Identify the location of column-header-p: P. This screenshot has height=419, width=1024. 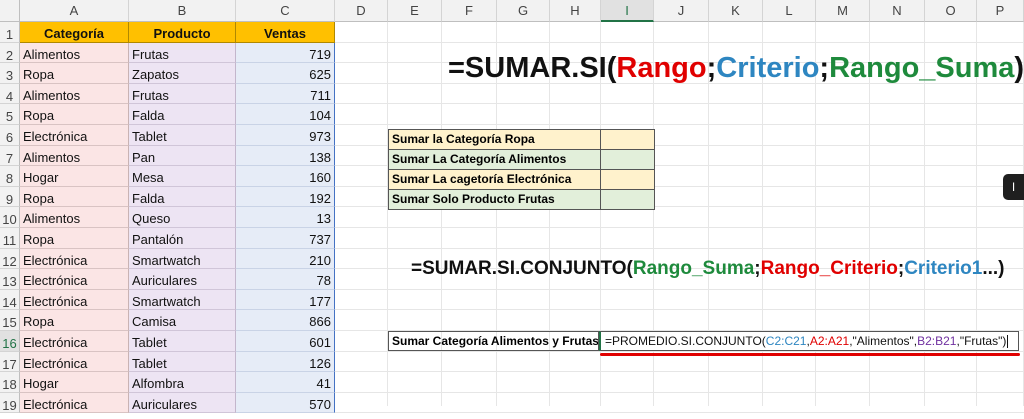
(1000, 11).